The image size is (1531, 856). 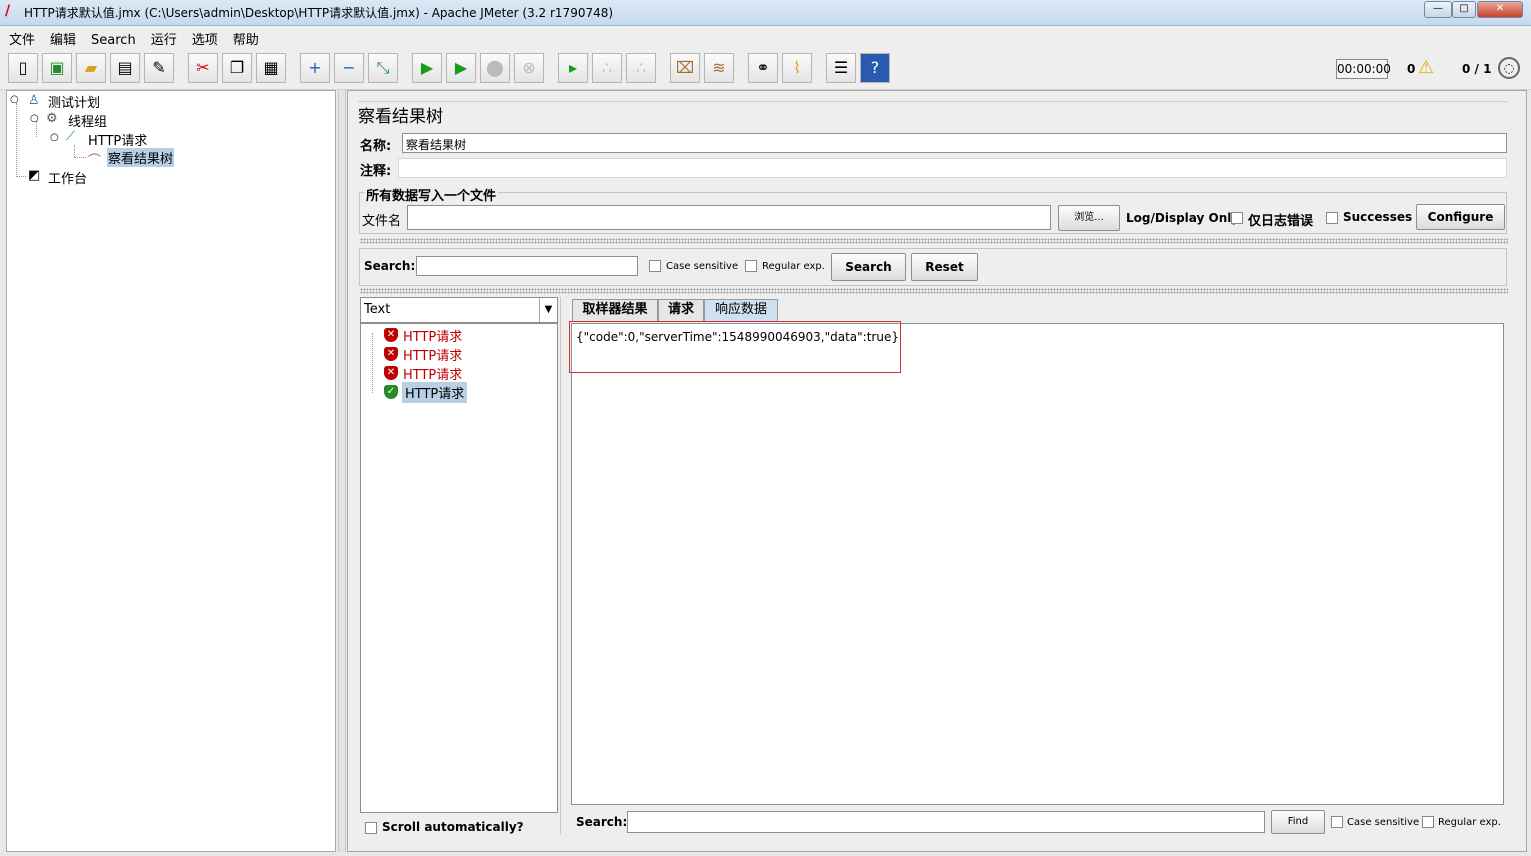 I want to click on new-icon: ▯, so click(x=23, y=68).